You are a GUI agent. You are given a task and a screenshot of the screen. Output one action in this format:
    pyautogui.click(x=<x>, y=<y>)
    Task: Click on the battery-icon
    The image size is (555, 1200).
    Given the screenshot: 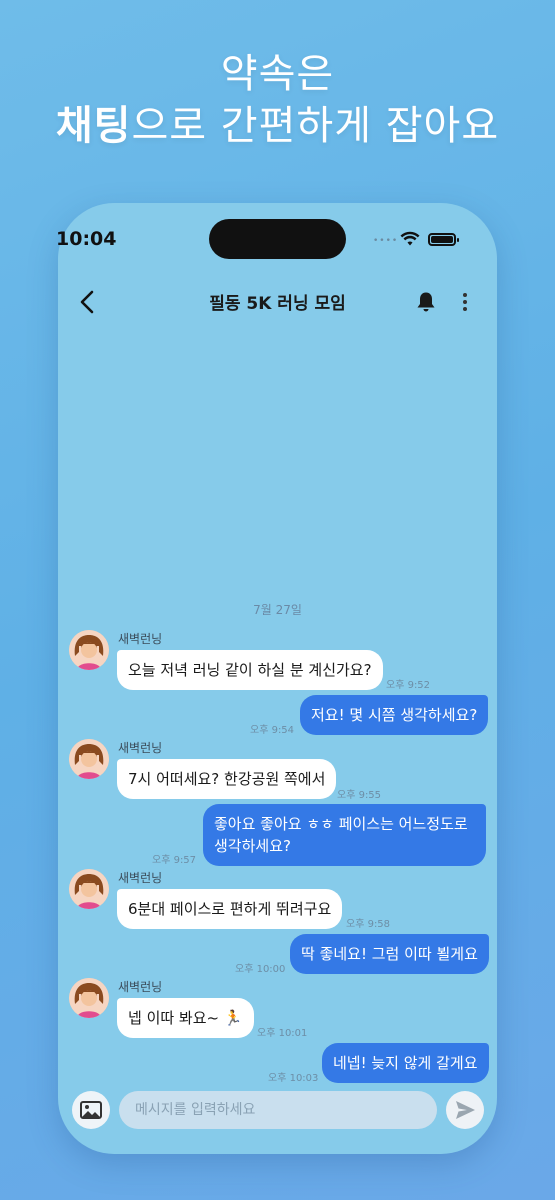 What is the action you would take?
    pyautogui.click(x=443, y=239)
    